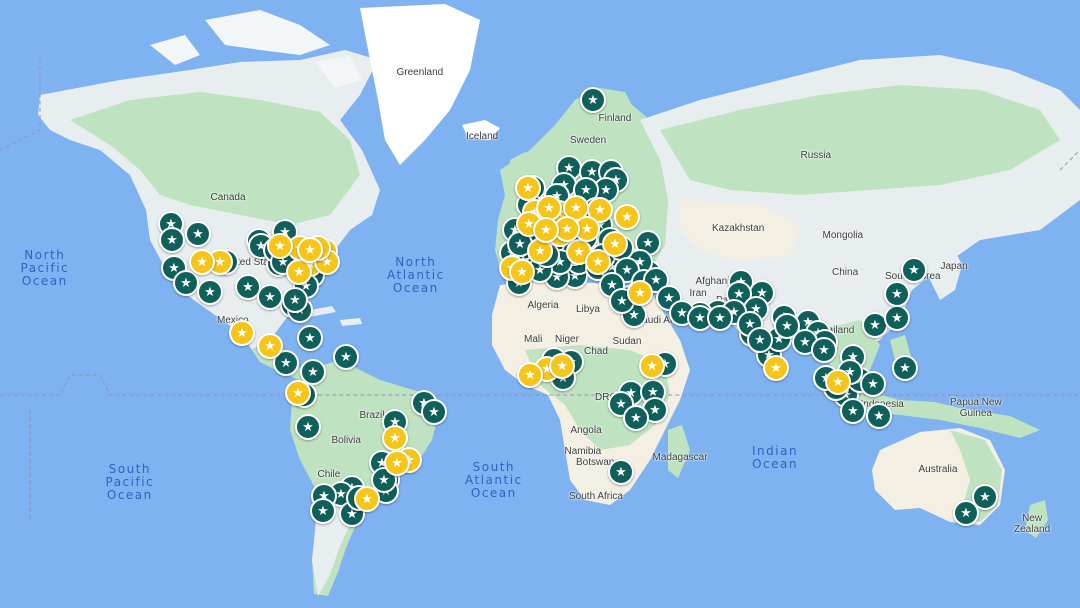 The height and width of the screenshot is (608, 1080). I want to click on country-label: Chile, so click(329, 474).